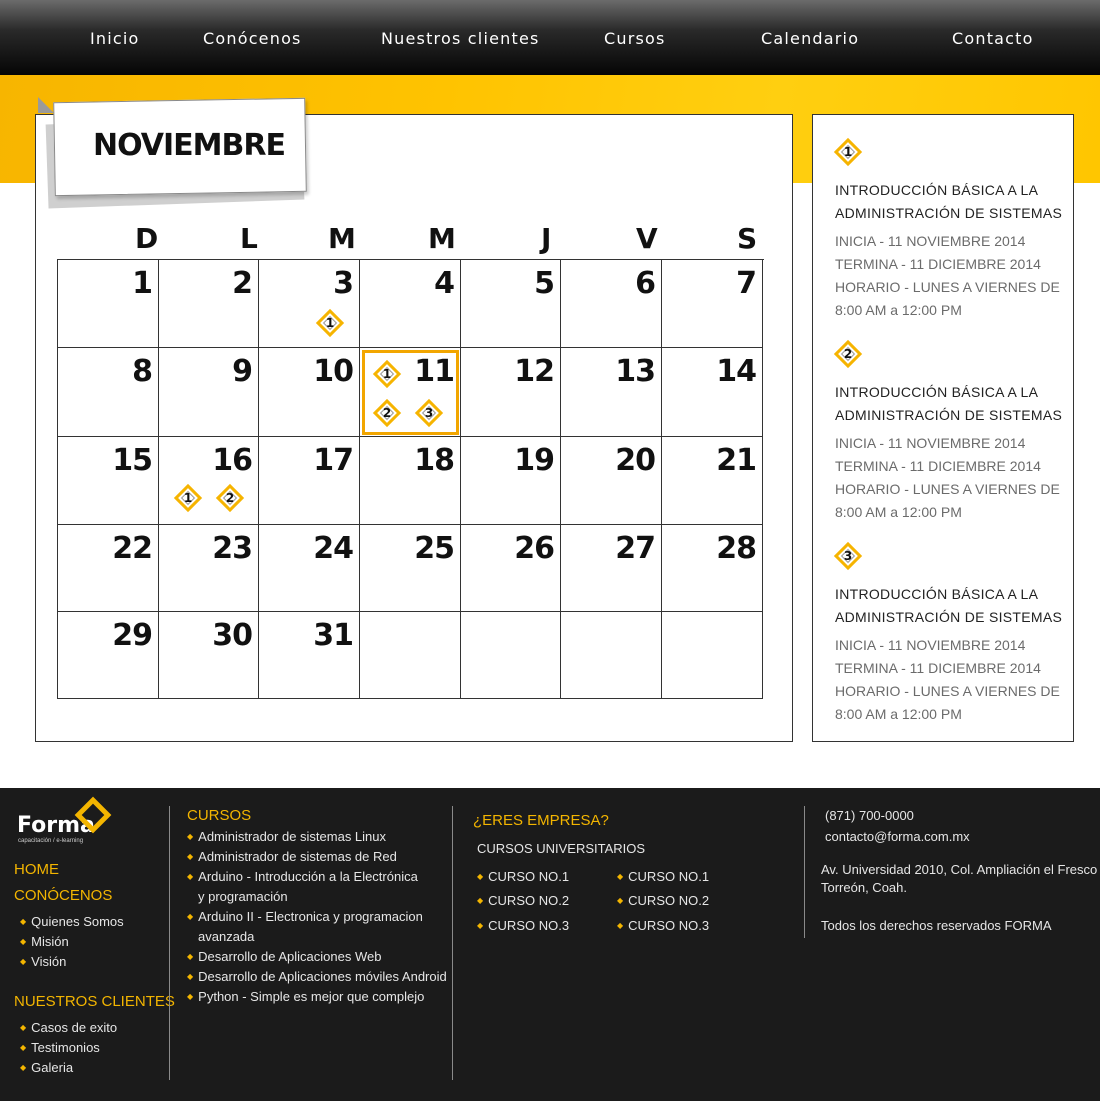  What do you see at coordinates (115, 38) in the screenshot?
I see `nav-inicio: Inicio` at bounding box center [115, 38].